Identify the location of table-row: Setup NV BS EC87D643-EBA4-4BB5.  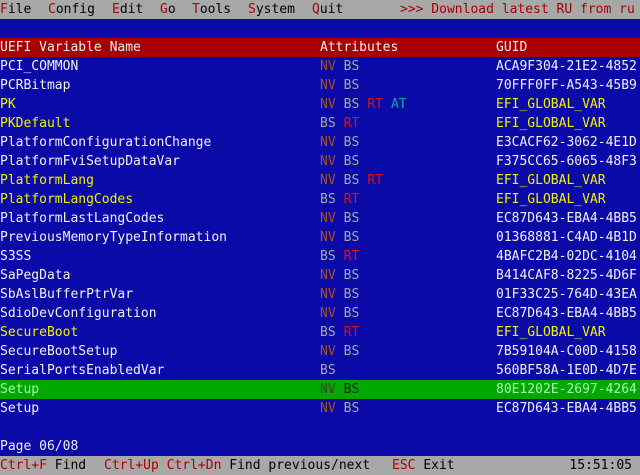
(320, 408).